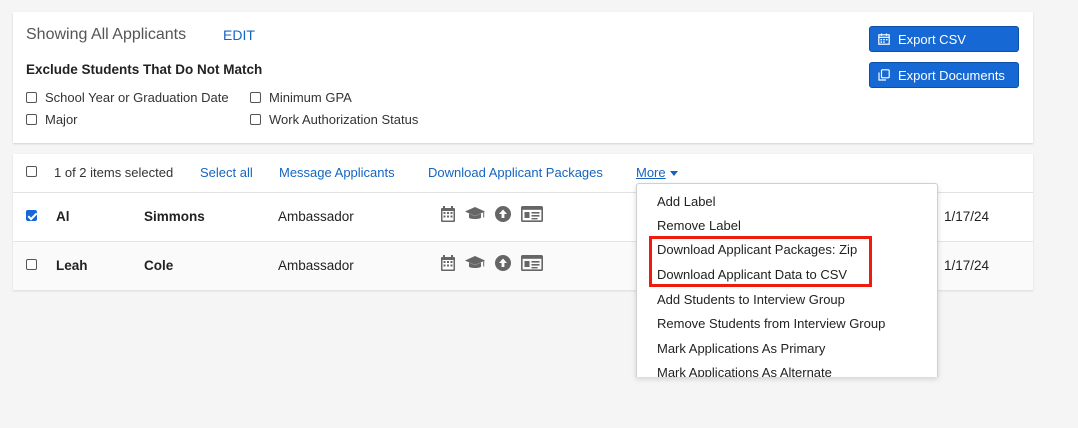 This screenshot has height=428, width=1078. Describe the element at coordinates (255, 119) in the screenshot. I see `work-authorization-checkbox` at that location.